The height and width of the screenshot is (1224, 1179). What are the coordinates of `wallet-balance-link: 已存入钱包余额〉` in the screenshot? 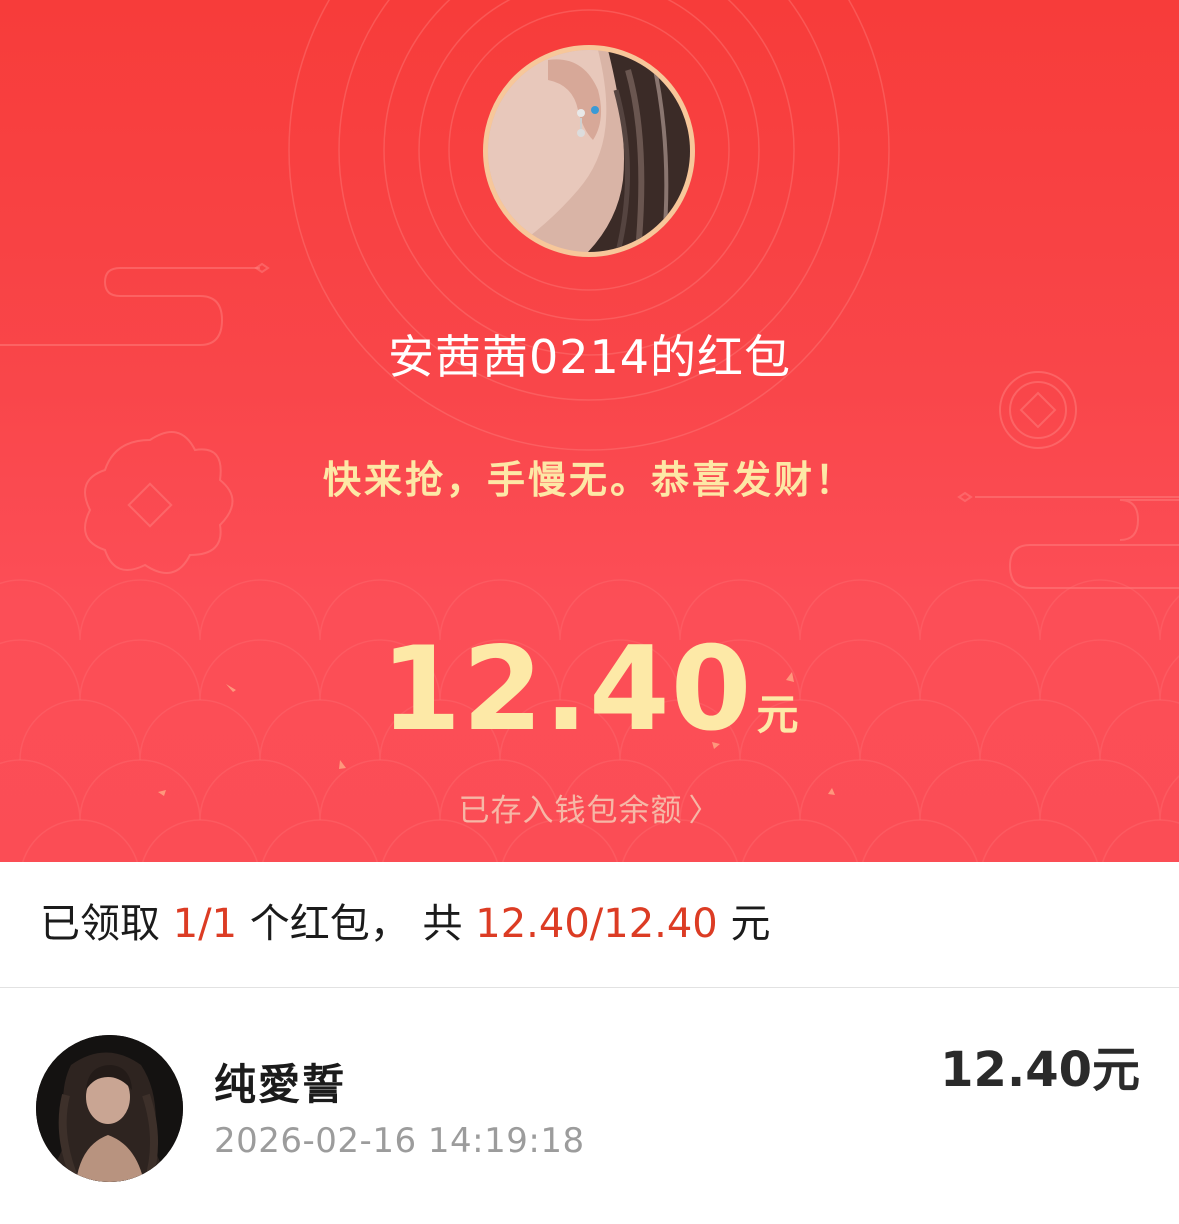 It's located at (589, 811).